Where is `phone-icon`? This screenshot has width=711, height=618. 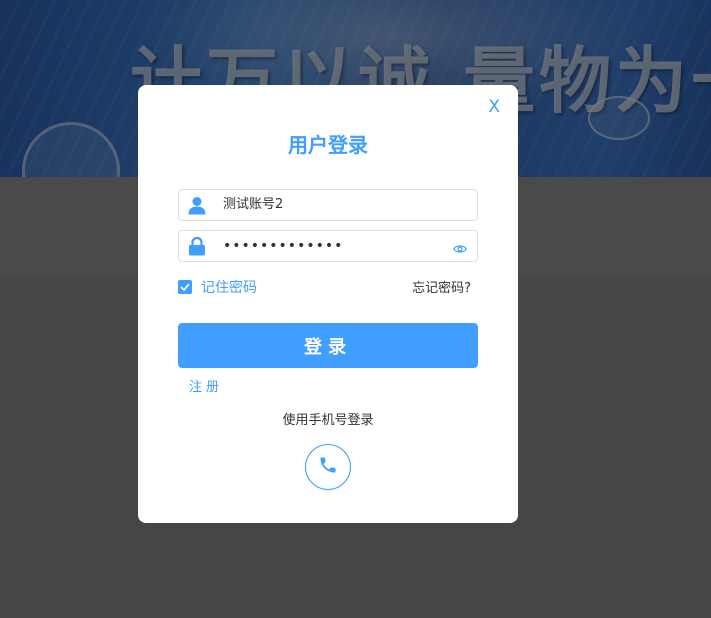
phone-icon is located at coordinates (328, 467).